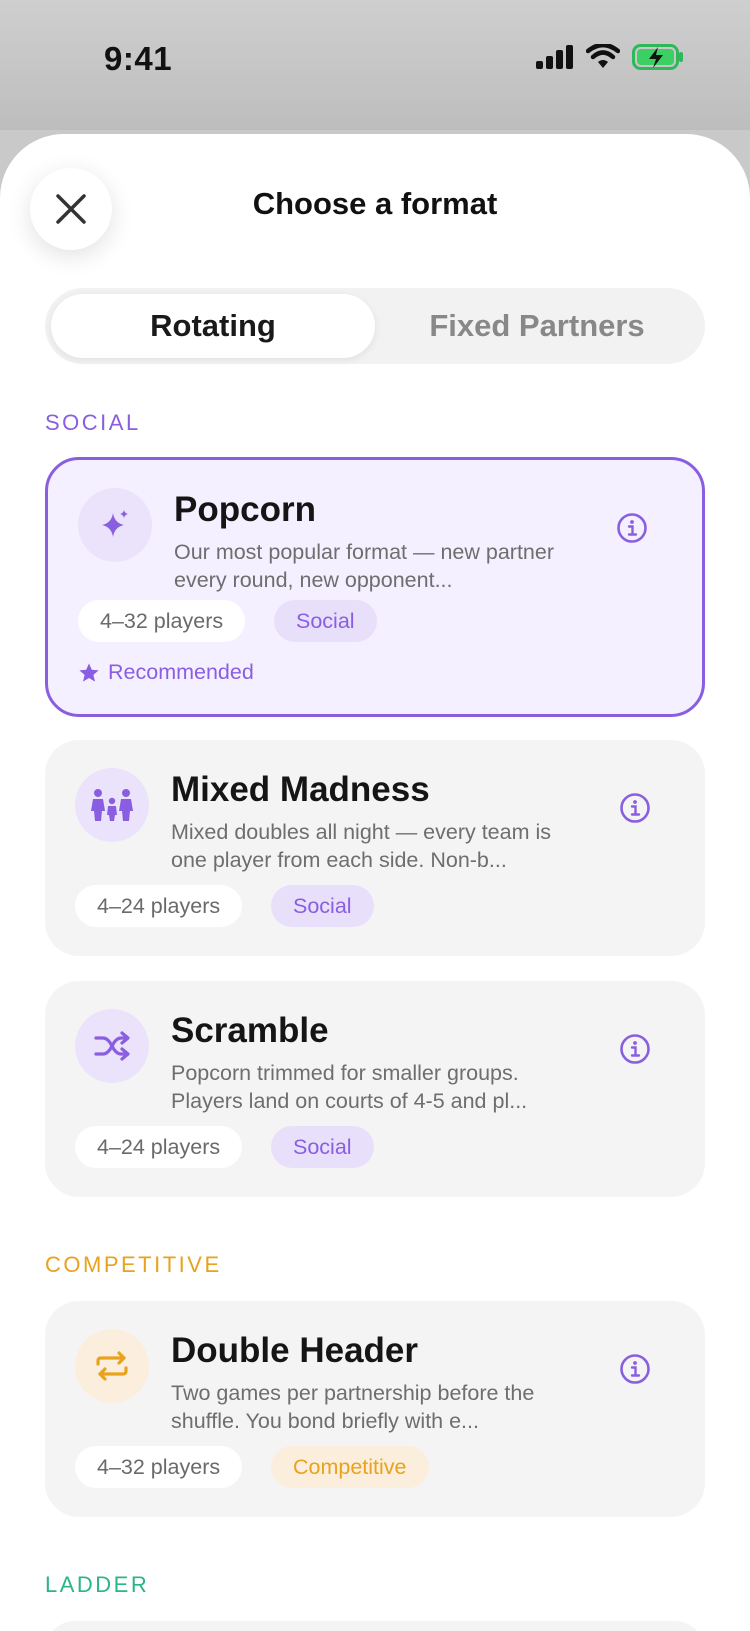  I want to click on status-bar: 9:41, so click(375, 65).